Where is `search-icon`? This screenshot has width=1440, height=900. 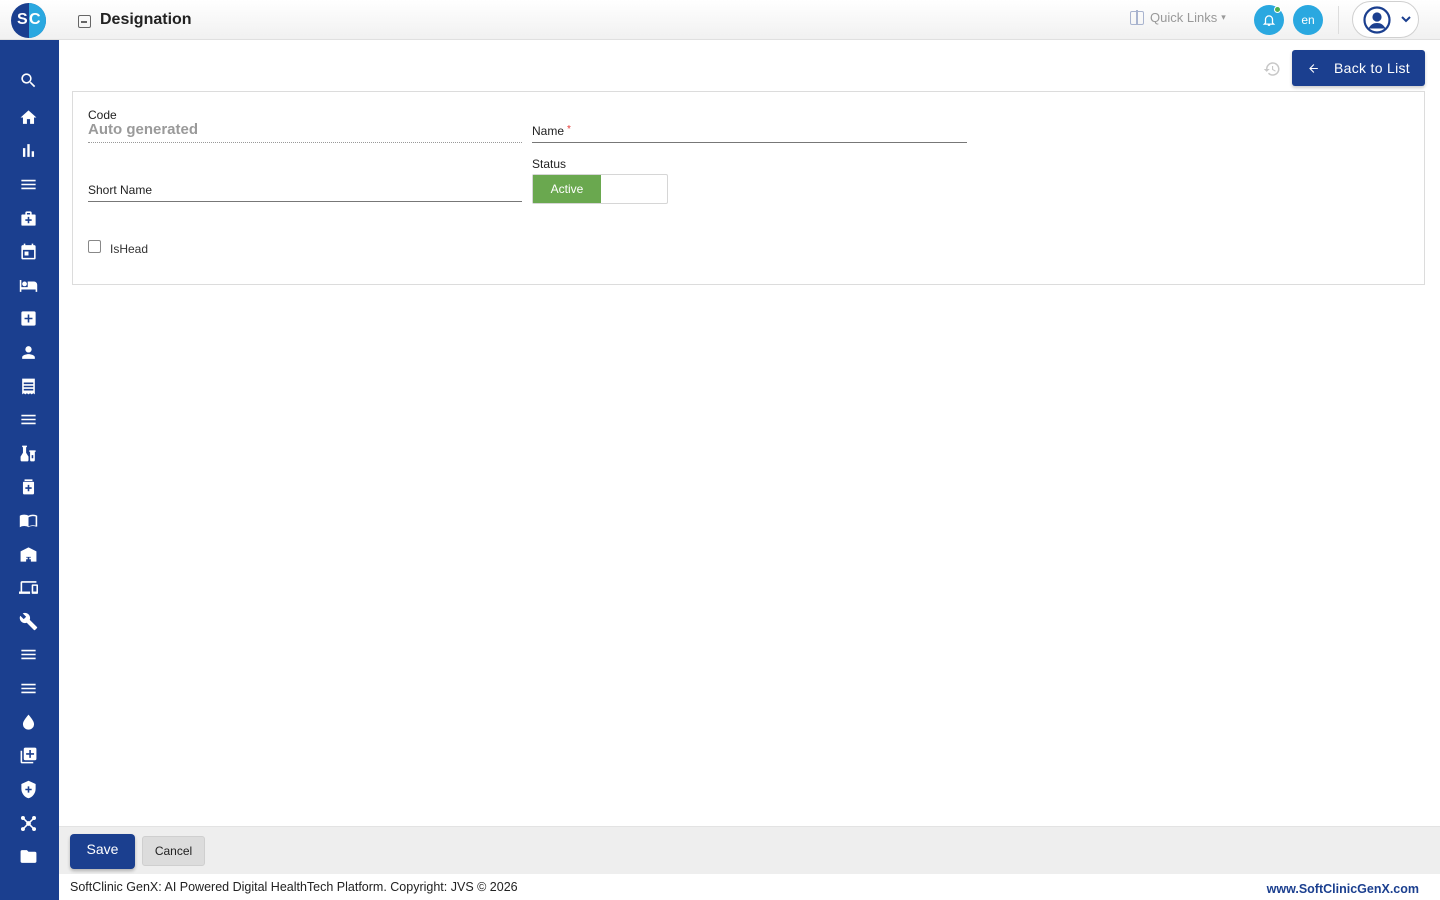 search-icon is located at coordinates (27, 79).